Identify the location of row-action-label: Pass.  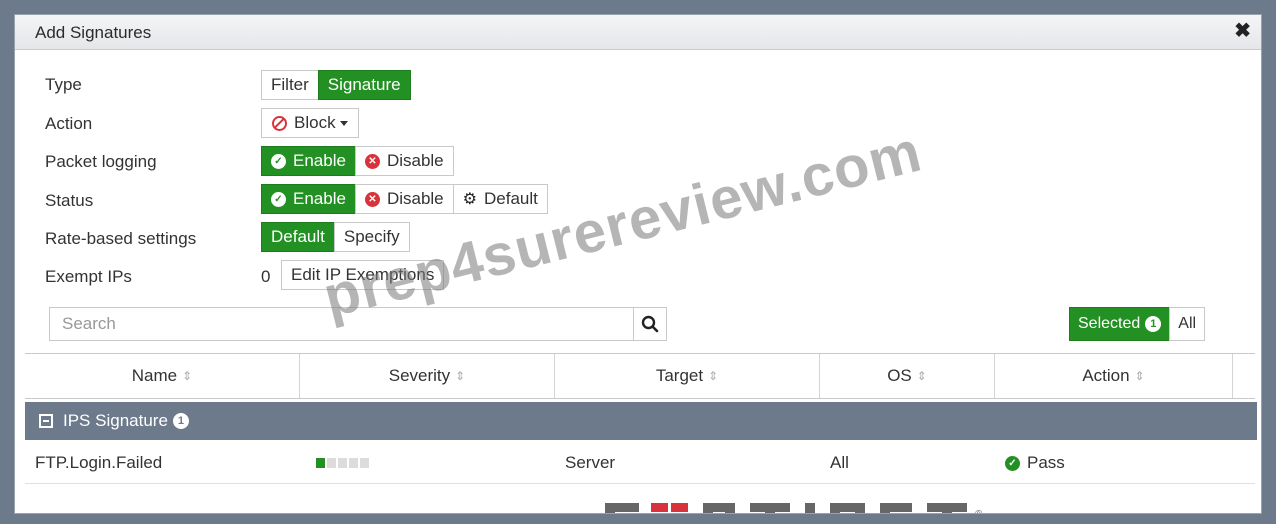
(1046, 462).